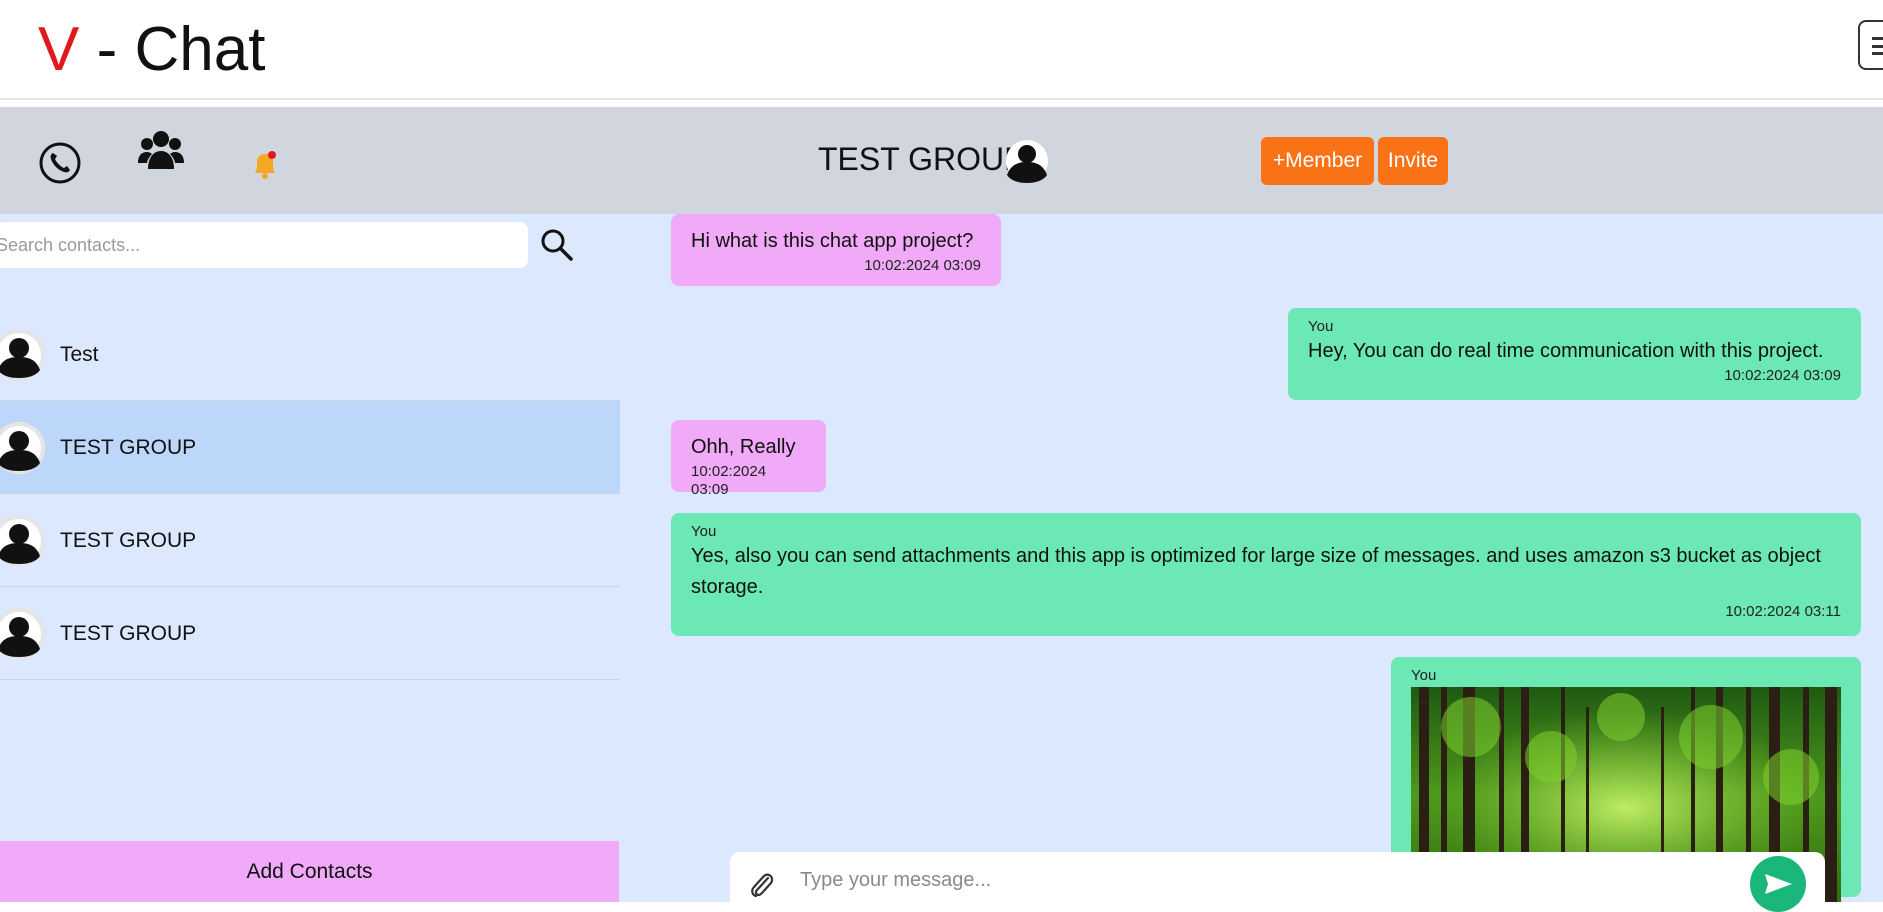  I want to click on message-text: Ohh, Really, so click(743, 447).